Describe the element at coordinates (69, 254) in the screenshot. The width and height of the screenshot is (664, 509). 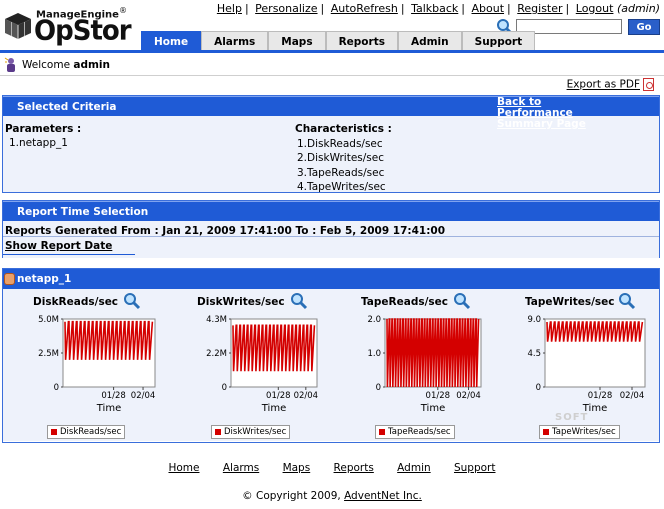
I see `show-date-underline` at that location.